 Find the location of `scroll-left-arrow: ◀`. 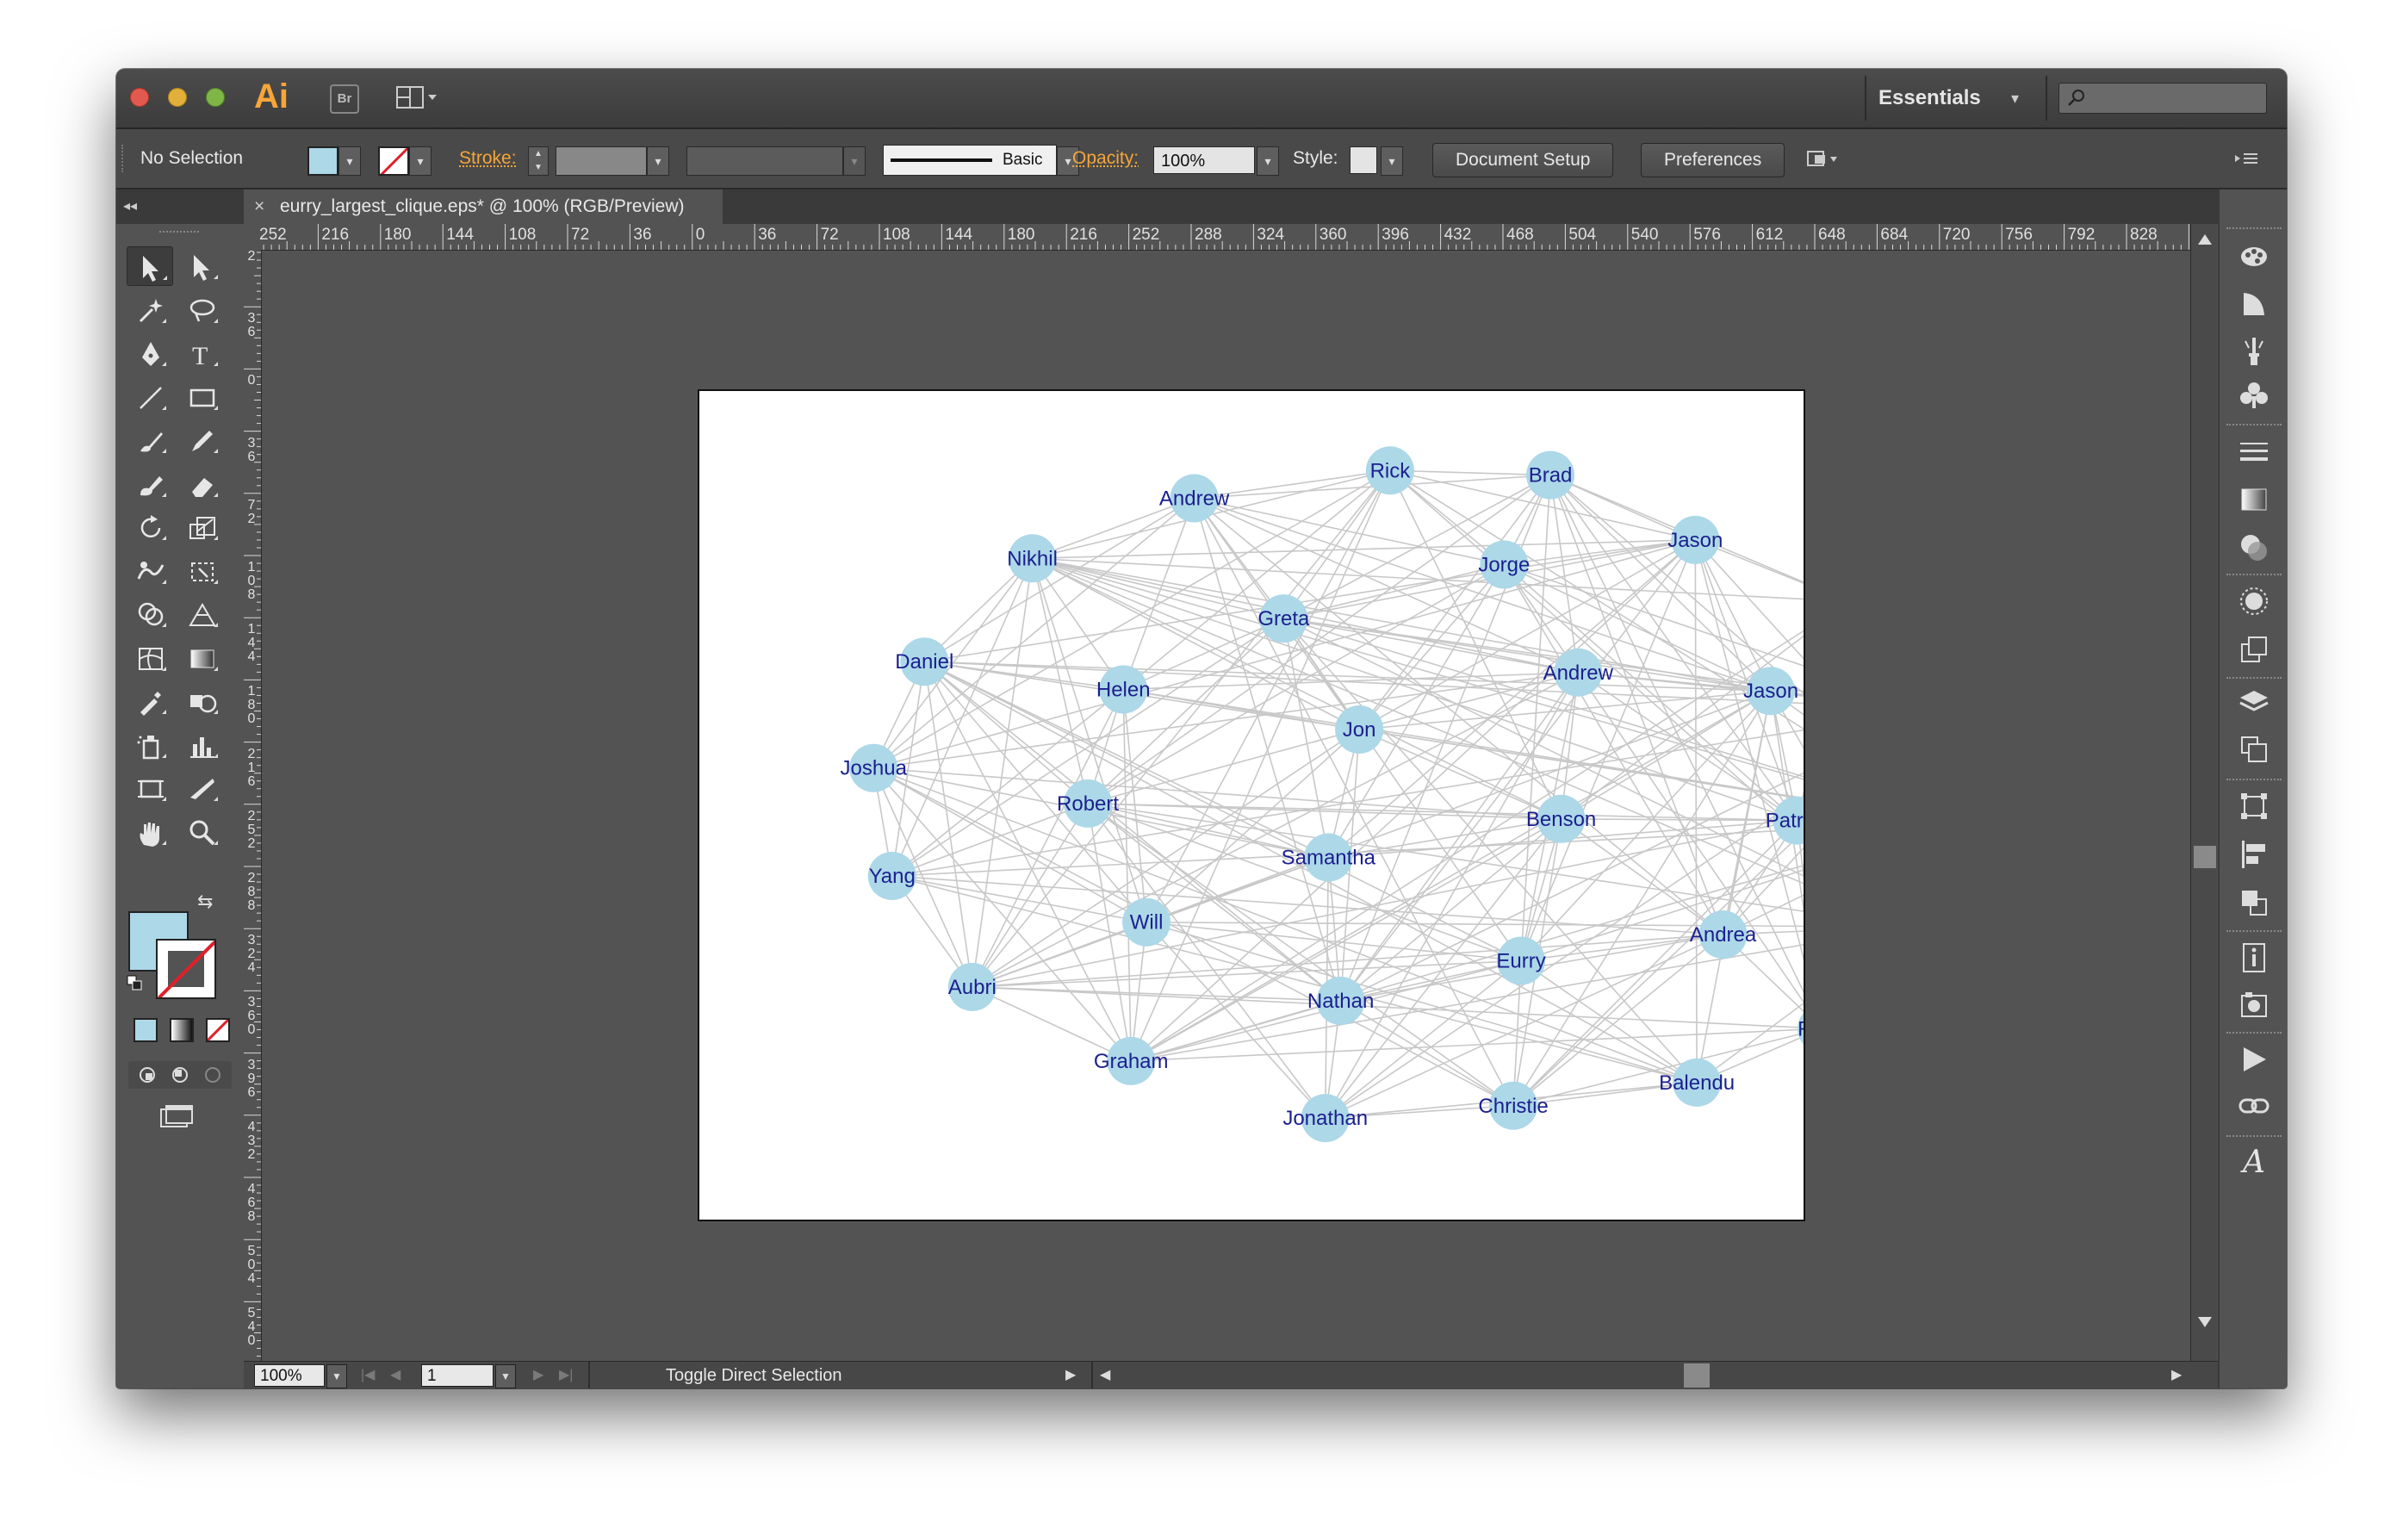

scroll-left-arrow: ◀ is located at coordinates (1105, 1375).